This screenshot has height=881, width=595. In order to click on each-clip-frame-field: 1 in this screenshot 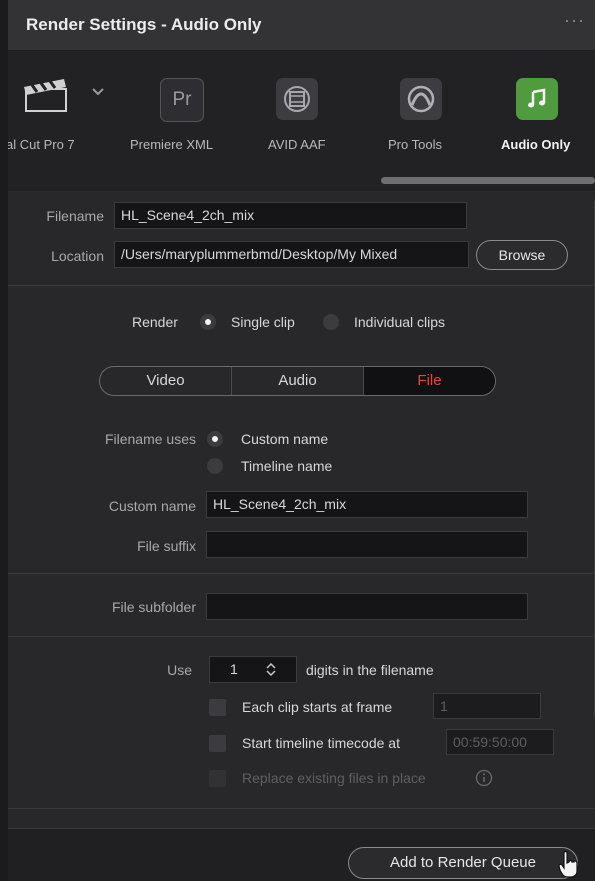, I will do `click(487, 706)`.